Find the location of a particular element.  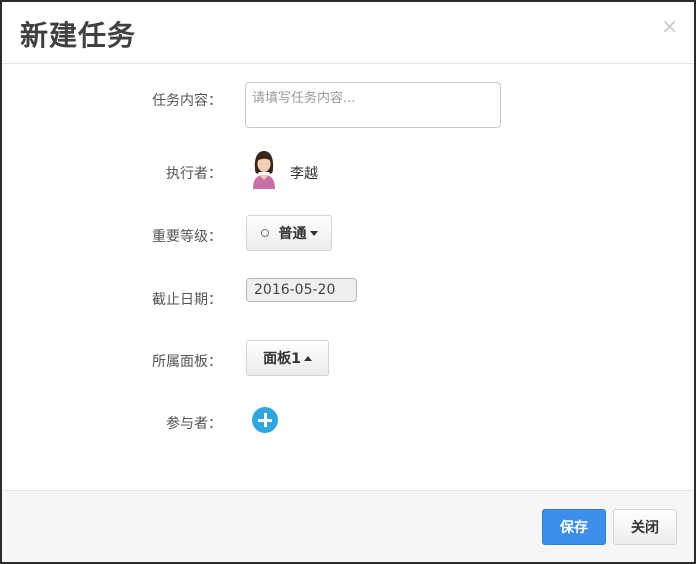

participants-label: 参与者： is located at coordinates (194, 424).